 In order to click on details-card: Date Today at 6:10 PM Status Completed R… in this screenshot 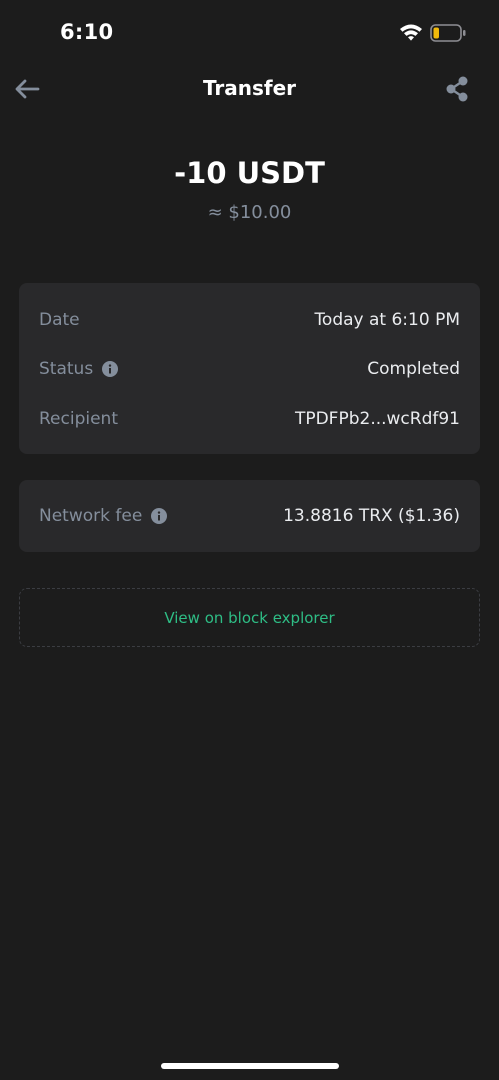, I will do `click(249, 368)`.